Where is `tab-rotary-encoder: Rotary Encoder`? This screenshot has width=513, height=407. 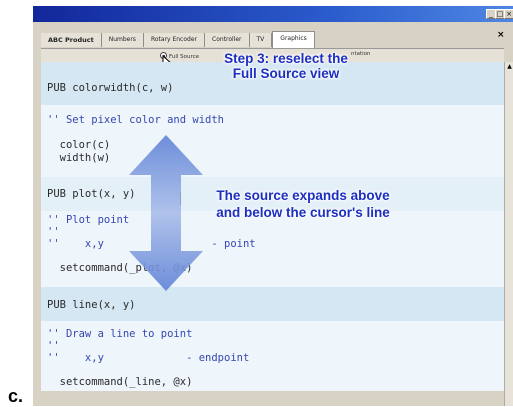
tab-rotary-encoder: Rotary Encoder is located at coordinates (174, 40).